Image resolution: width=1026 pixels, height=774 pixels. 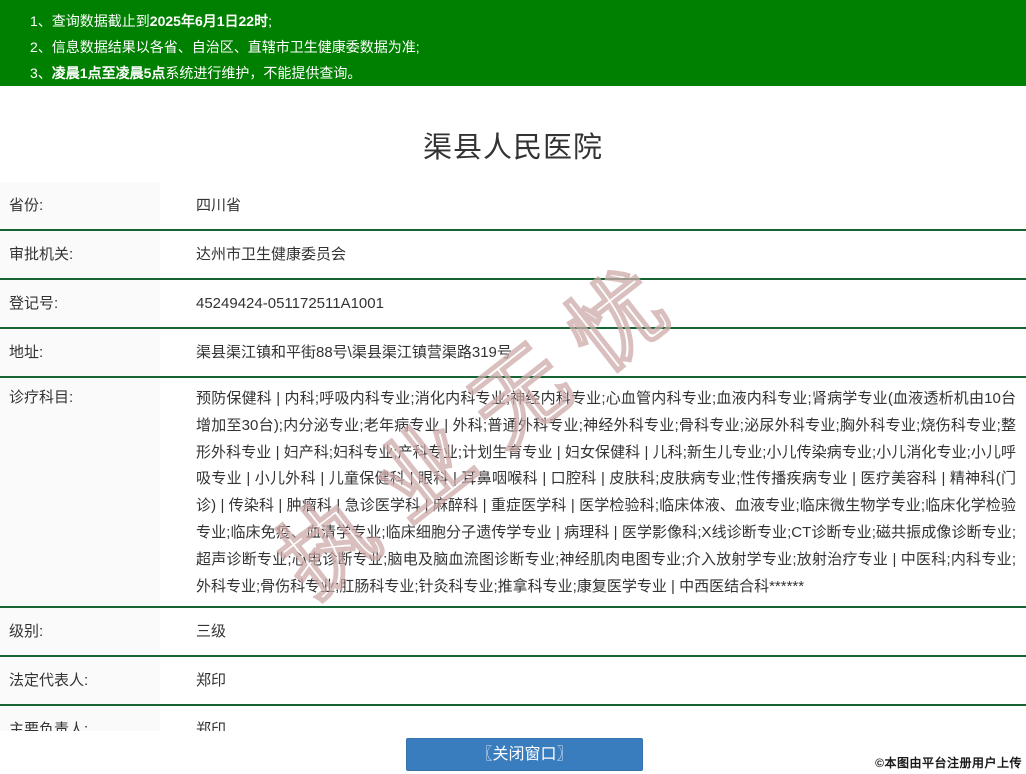 I want to click on table-row-address: 地址: 渠县渠江镇和平街88号\渠县渠江镇营渠路319号, so click(x=513, y=353).